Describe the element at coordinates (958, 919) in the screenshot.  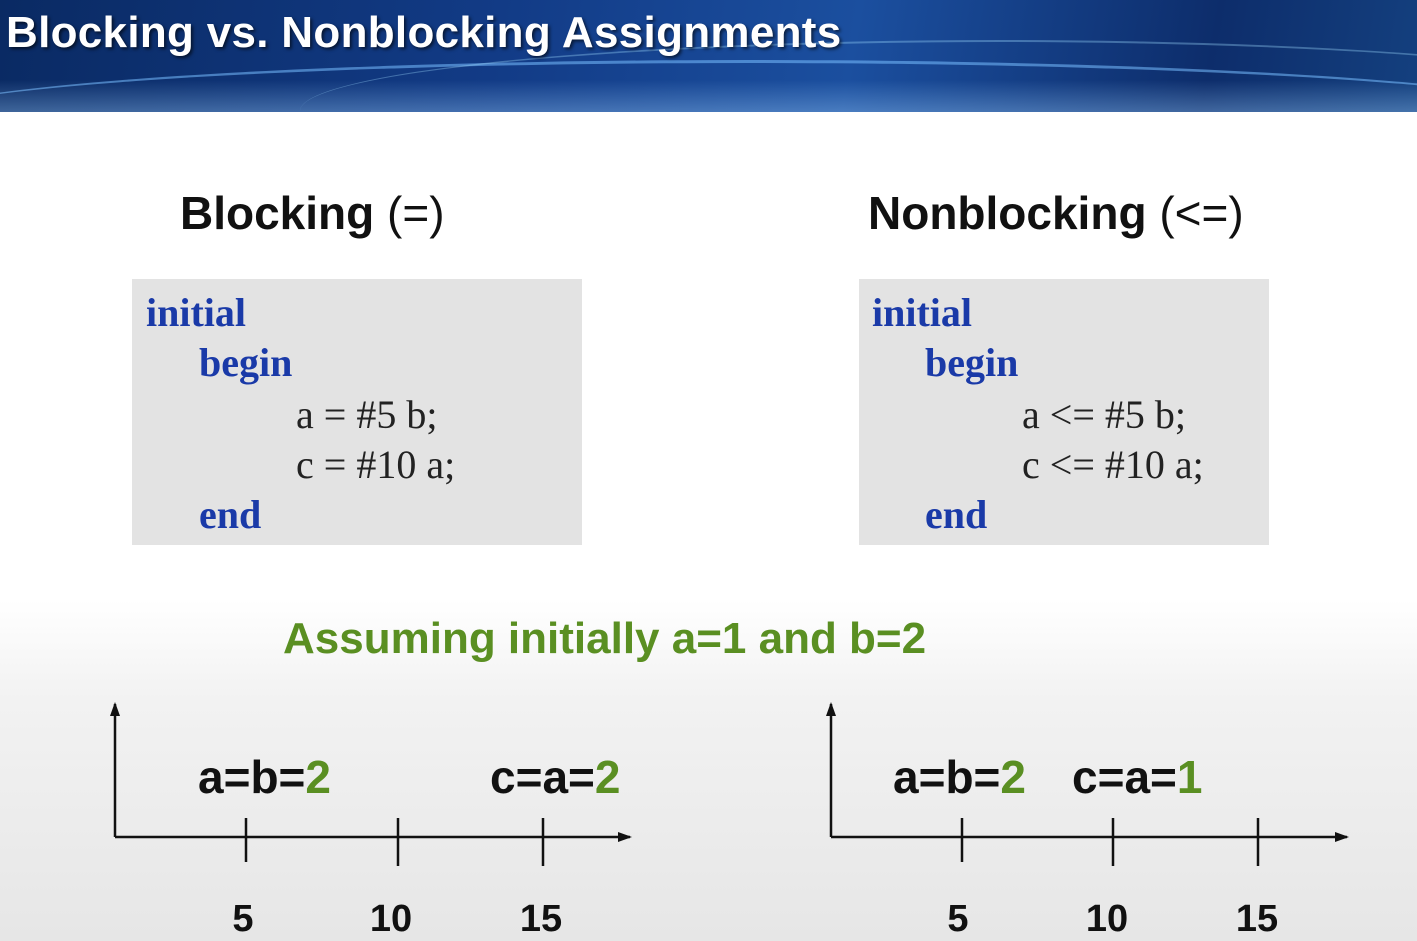
I see `nonblocking-tick-label: 5` at that location.